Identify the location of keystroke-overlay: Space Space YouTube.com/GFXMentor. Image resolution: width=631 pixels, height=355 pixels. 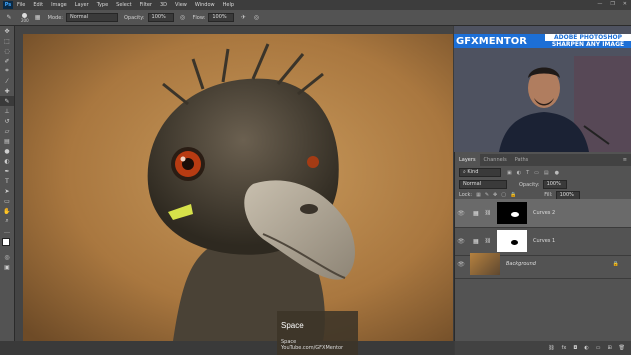
(317, 333).